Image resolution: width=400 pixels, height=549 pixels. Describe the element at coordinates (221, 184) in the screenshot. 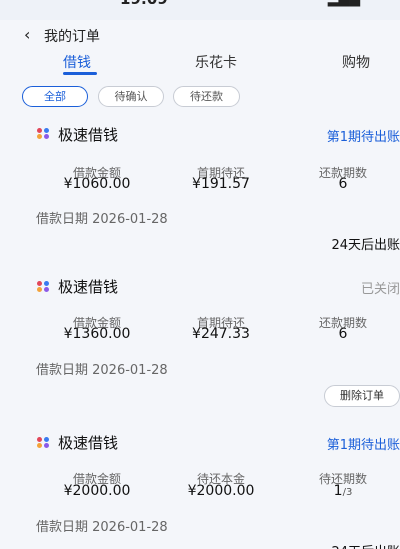

I see `first-due-value: ¥191.57` at that location.